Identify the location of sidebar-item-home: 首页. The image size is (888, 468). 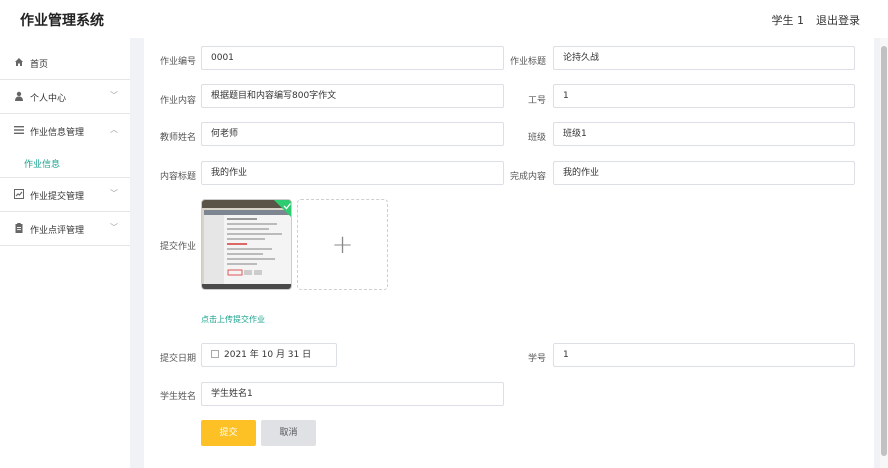
(65, 63).